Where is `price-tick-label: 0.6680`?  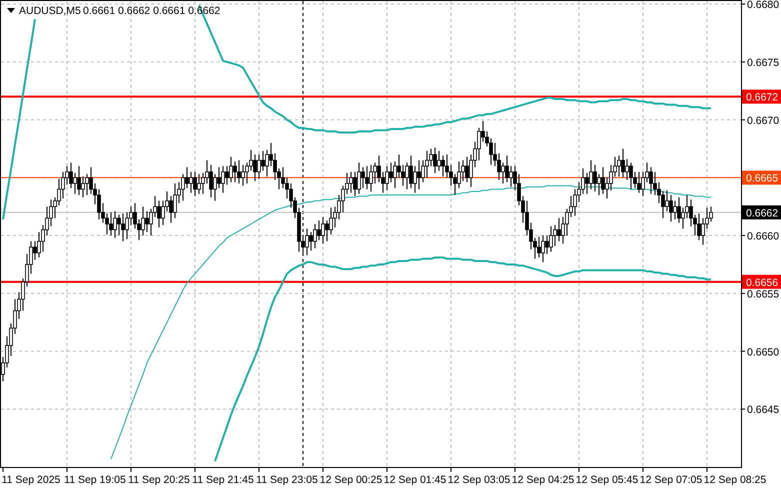 price-tick-label: 0.6680 is located at coordinates (763, 6).